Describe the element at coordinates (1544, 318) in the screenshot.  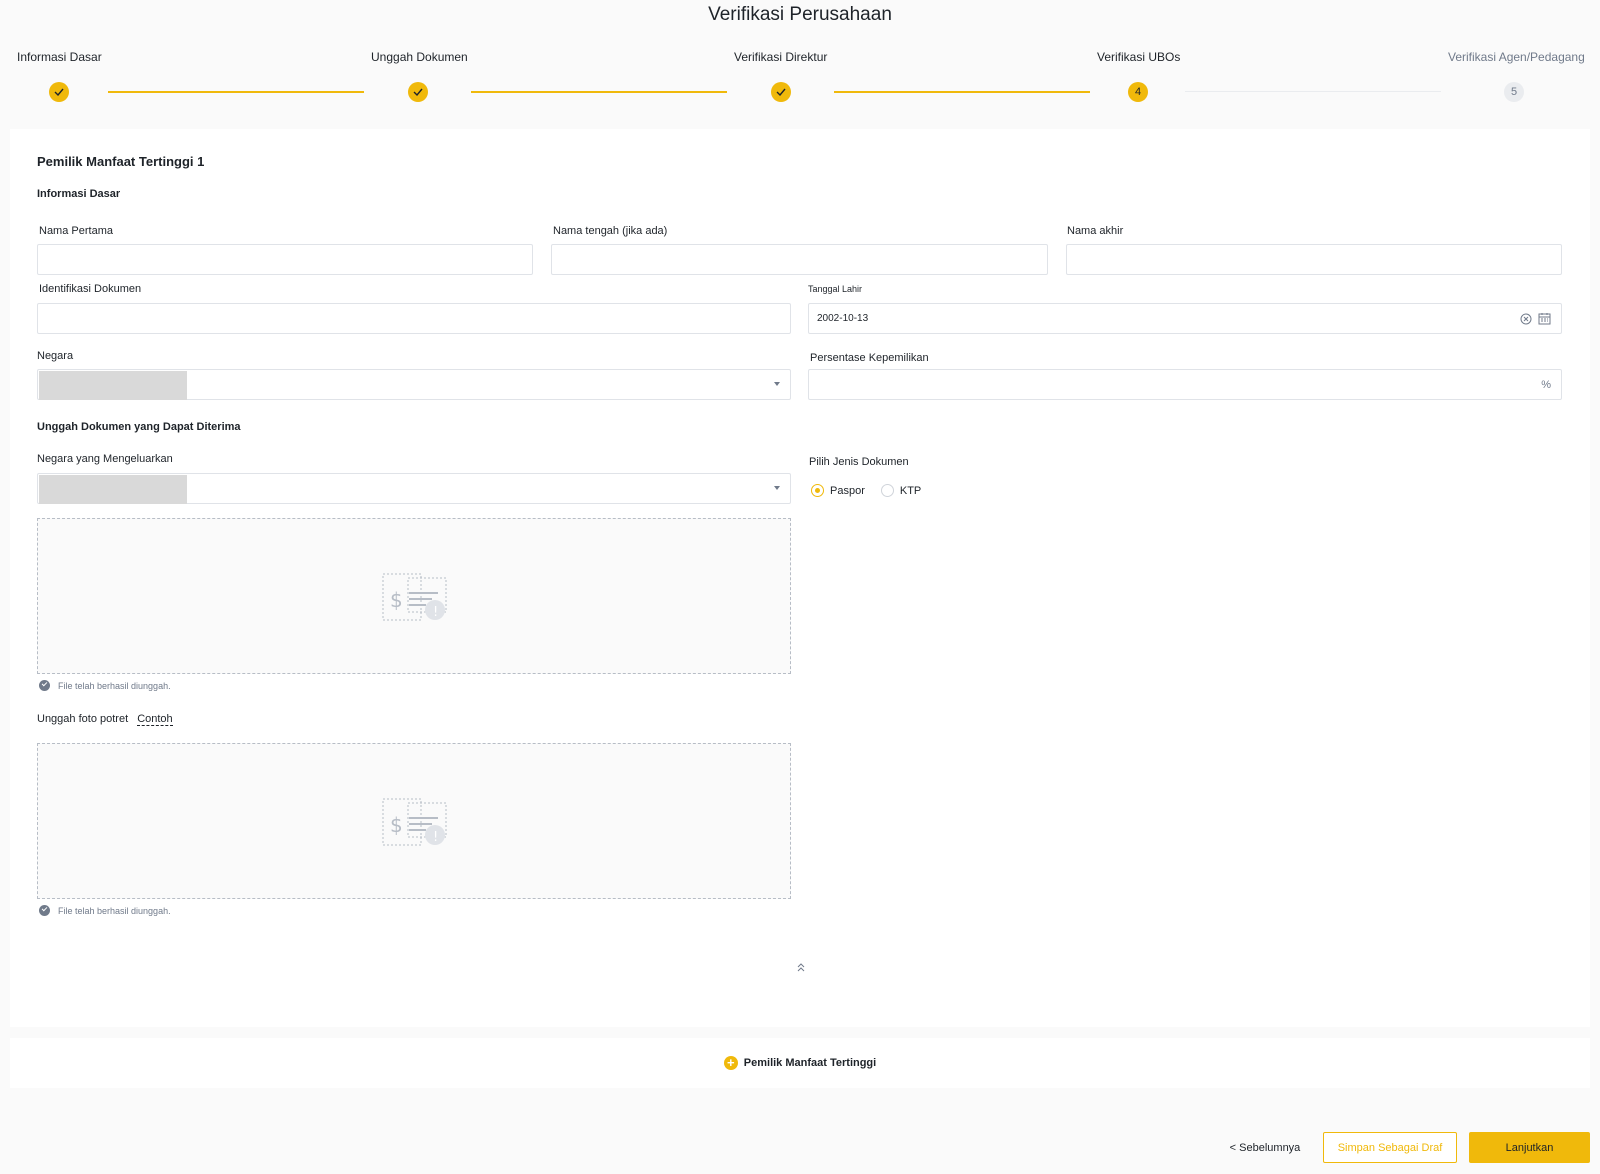
I see `calendar-icon` at that location.